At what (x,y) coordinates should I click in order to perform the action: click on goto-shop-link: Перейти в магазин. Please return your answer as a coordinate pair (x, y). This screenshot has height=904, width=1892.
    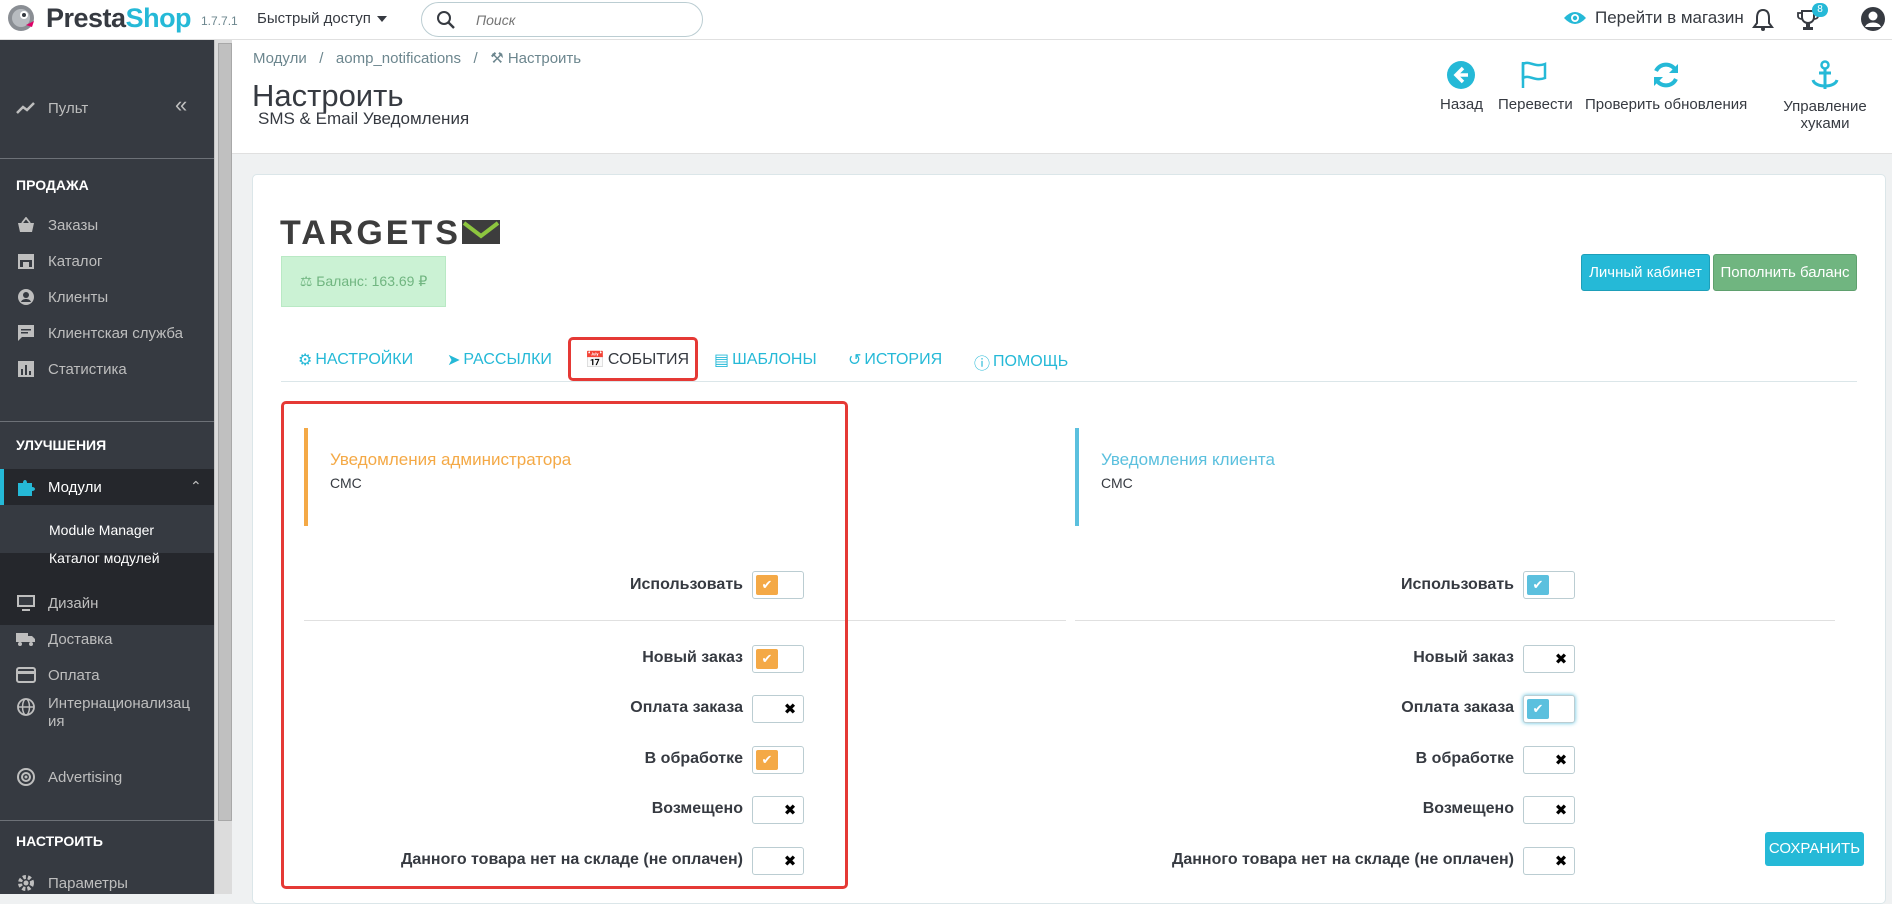
    Looking at the image, I should click on (1653, 18).